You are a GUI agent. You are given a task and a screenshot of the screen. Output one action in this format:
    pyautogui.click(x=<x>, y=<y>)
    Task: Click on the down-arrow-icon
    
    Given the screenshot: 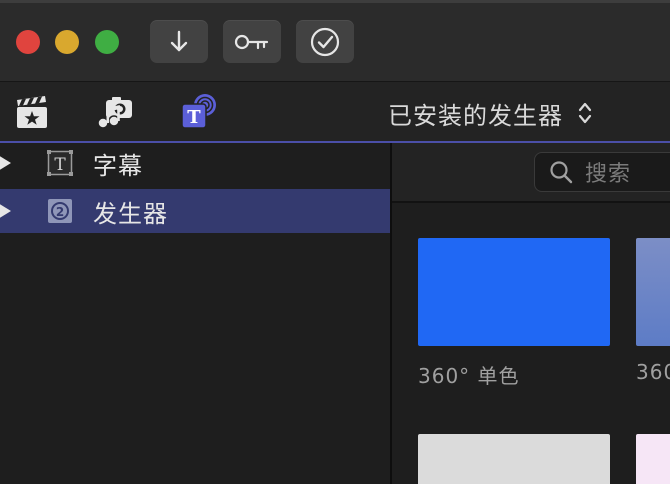 What is the action you would take?
    pyautogui.click(x=179, y=42)
    